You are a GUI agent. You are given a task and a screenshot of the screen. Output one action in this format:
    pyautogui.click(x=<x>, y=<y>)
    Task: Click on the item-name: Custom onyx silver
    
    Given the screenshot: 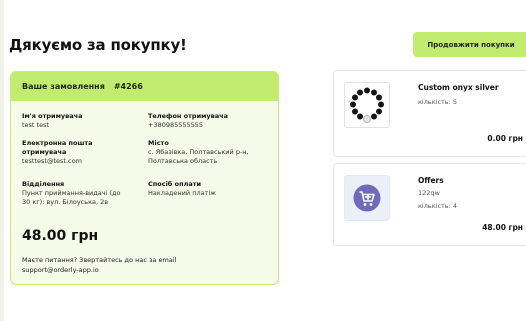 What is the action you would take?
    pyautogui.click(x=458, y=87)
    